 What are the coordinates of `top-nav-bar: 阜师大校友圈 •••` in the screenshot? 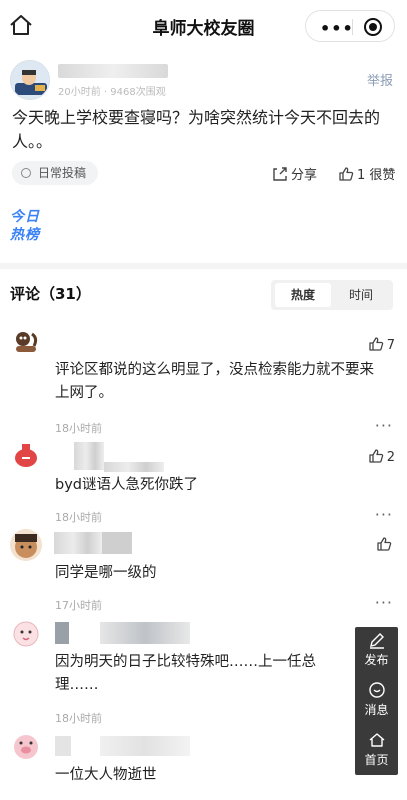 It's located at (203, 26).